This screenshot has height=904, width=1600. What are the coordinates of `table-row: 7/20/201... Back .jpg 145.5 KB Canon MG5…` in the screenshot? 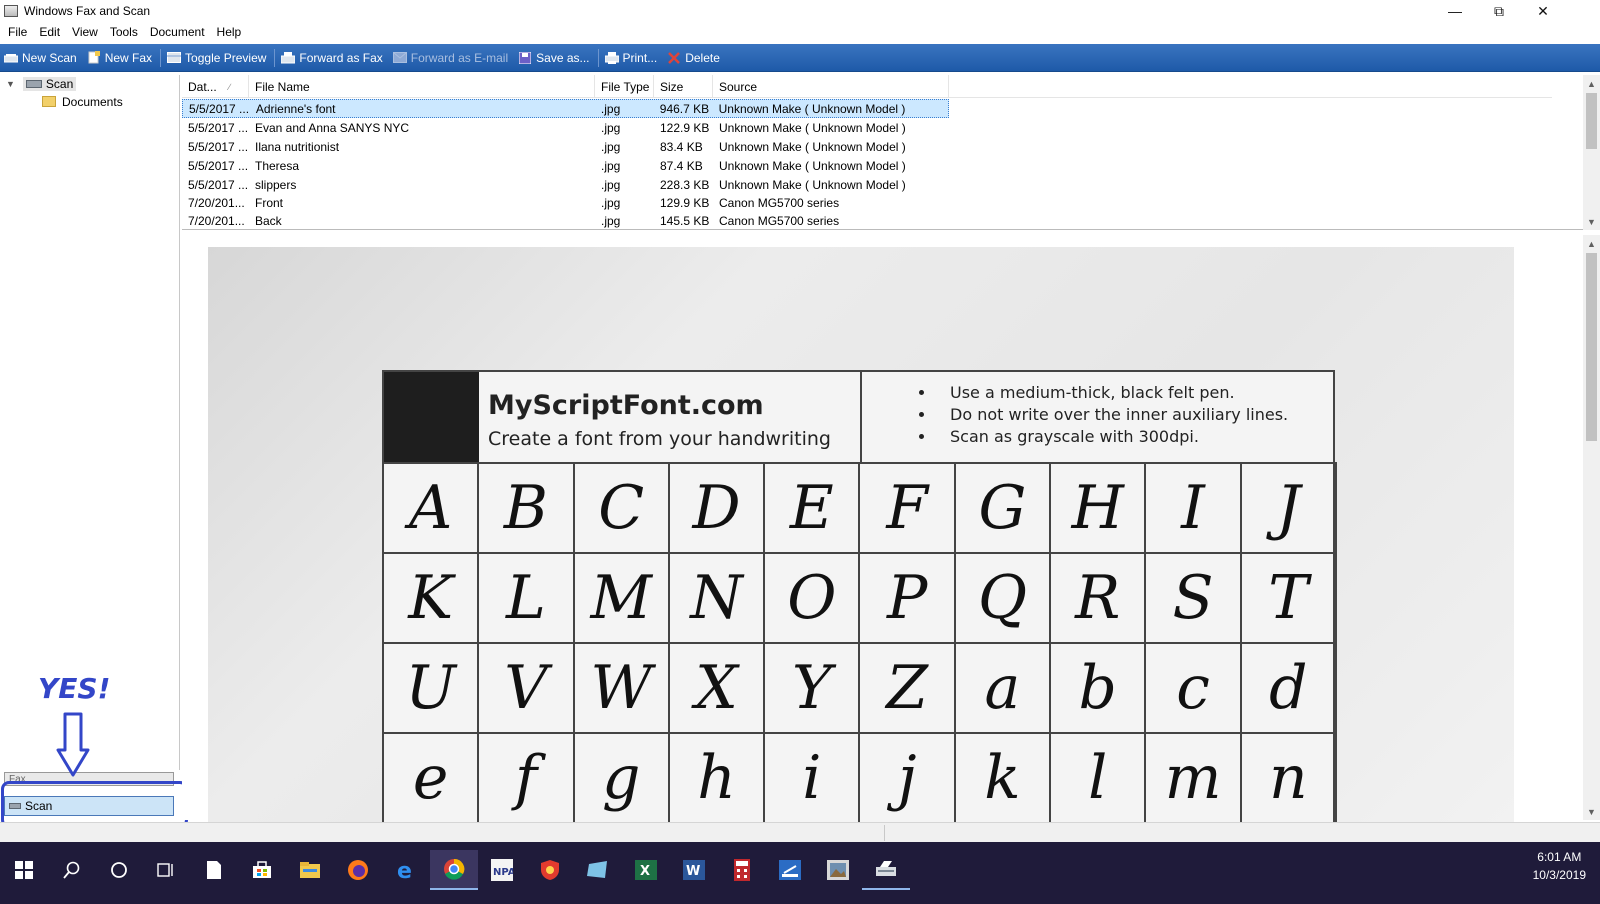 It's located at (565, 220).